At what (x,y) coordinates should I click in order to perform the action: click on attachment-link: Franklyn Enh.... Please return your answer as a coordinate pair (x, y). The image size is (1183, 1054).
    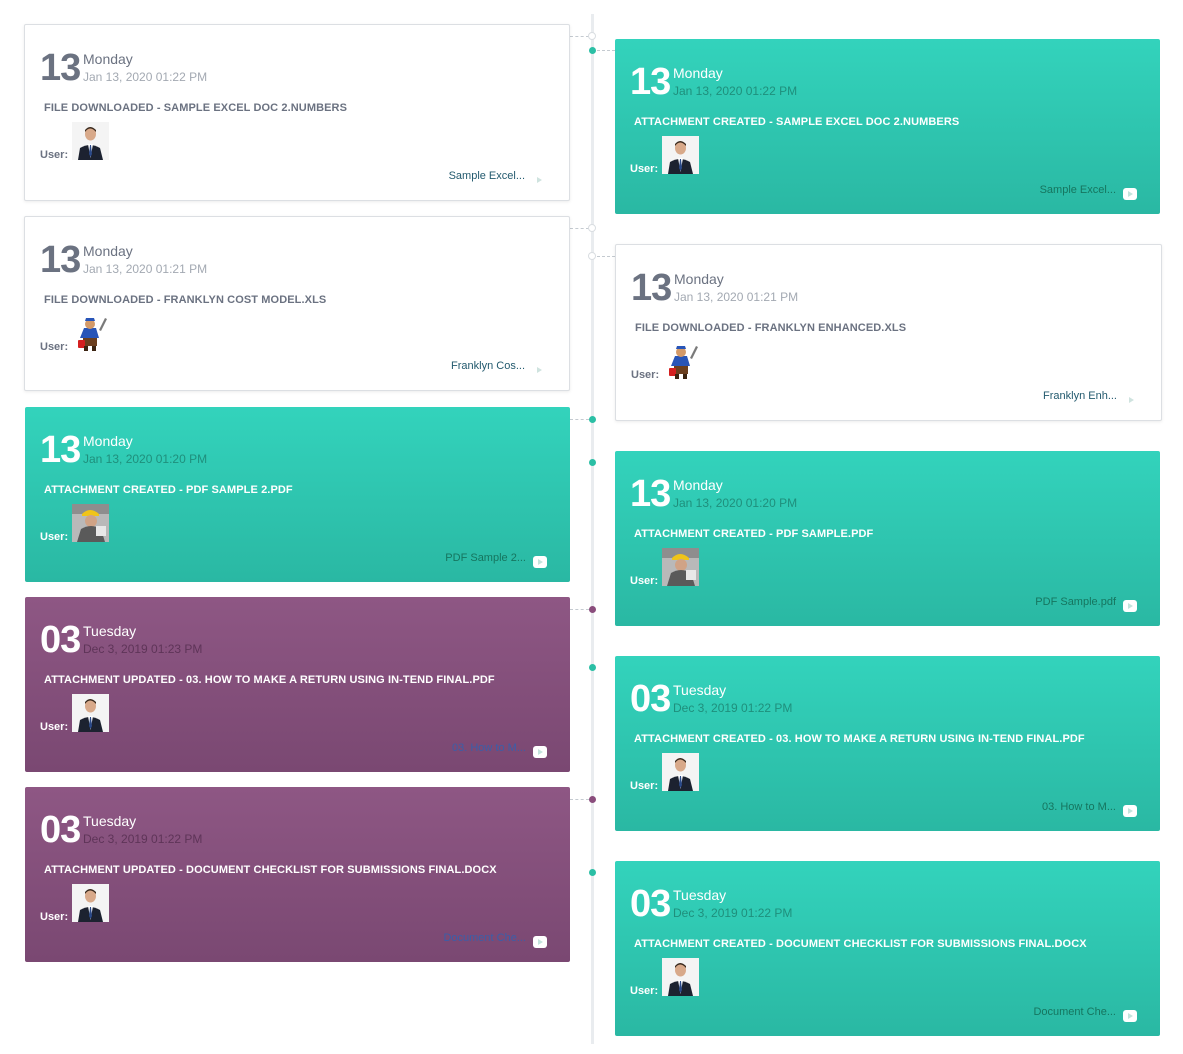
    Looking at the image, I should click on (1080, 396).